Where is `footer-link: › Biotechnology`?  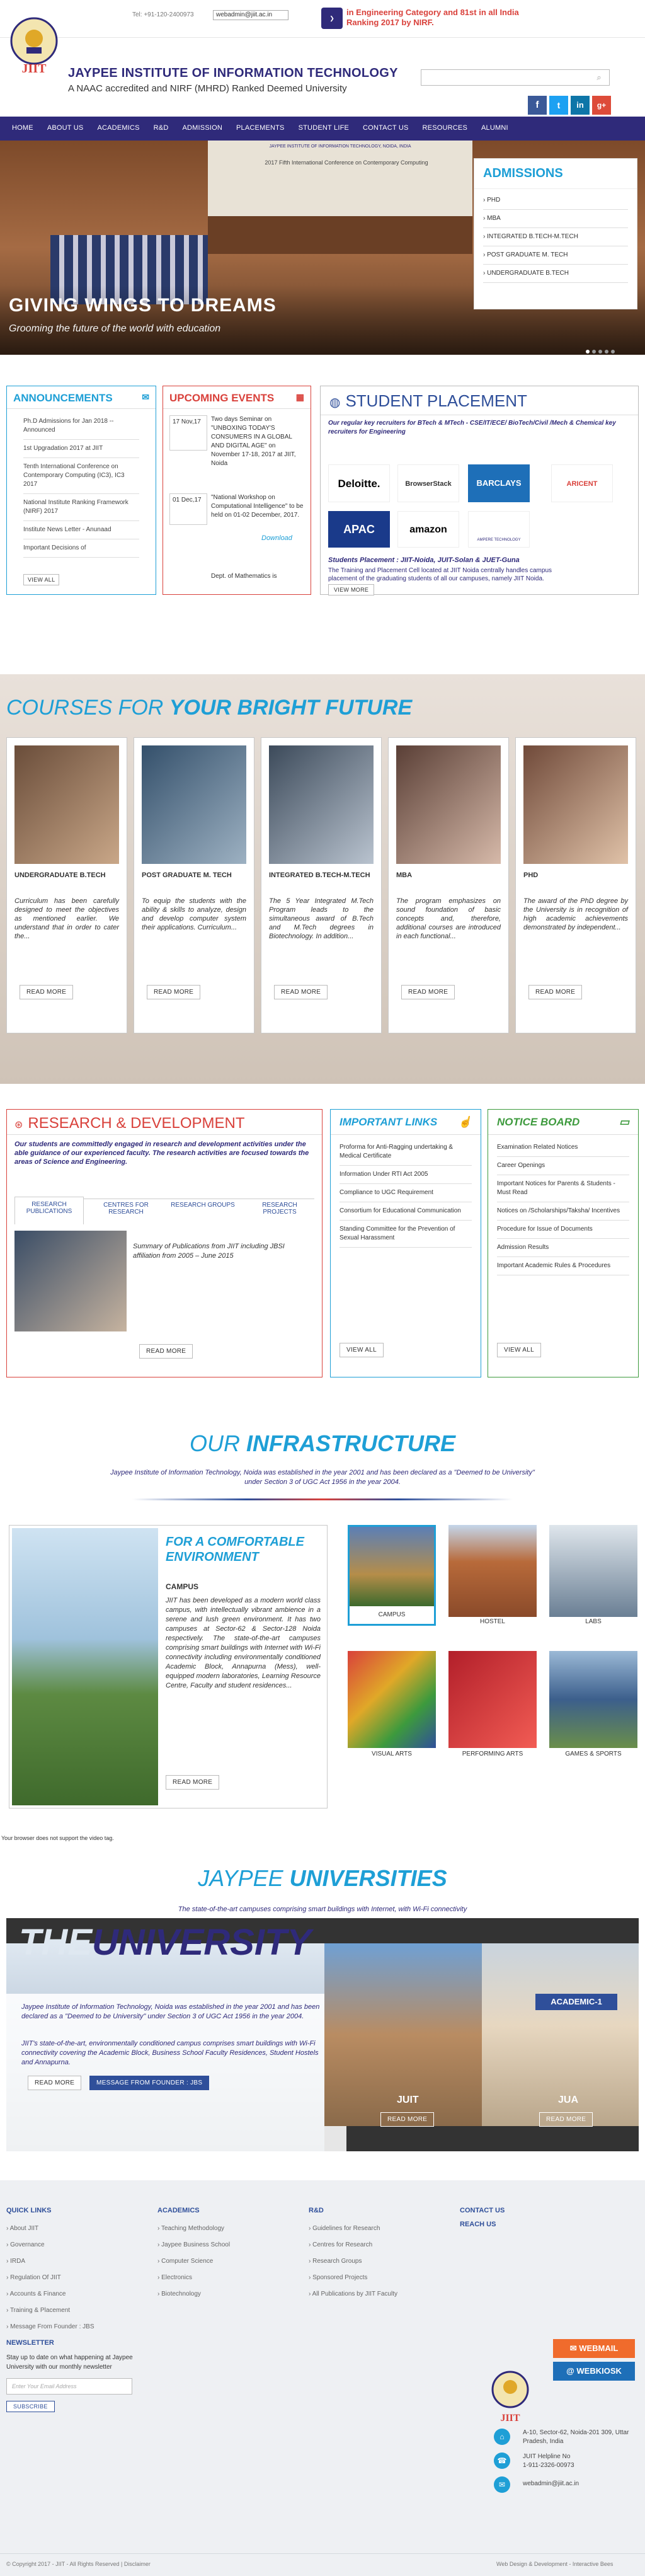
footer-link: › Biotechnology is located at coordinates (226, 2294).